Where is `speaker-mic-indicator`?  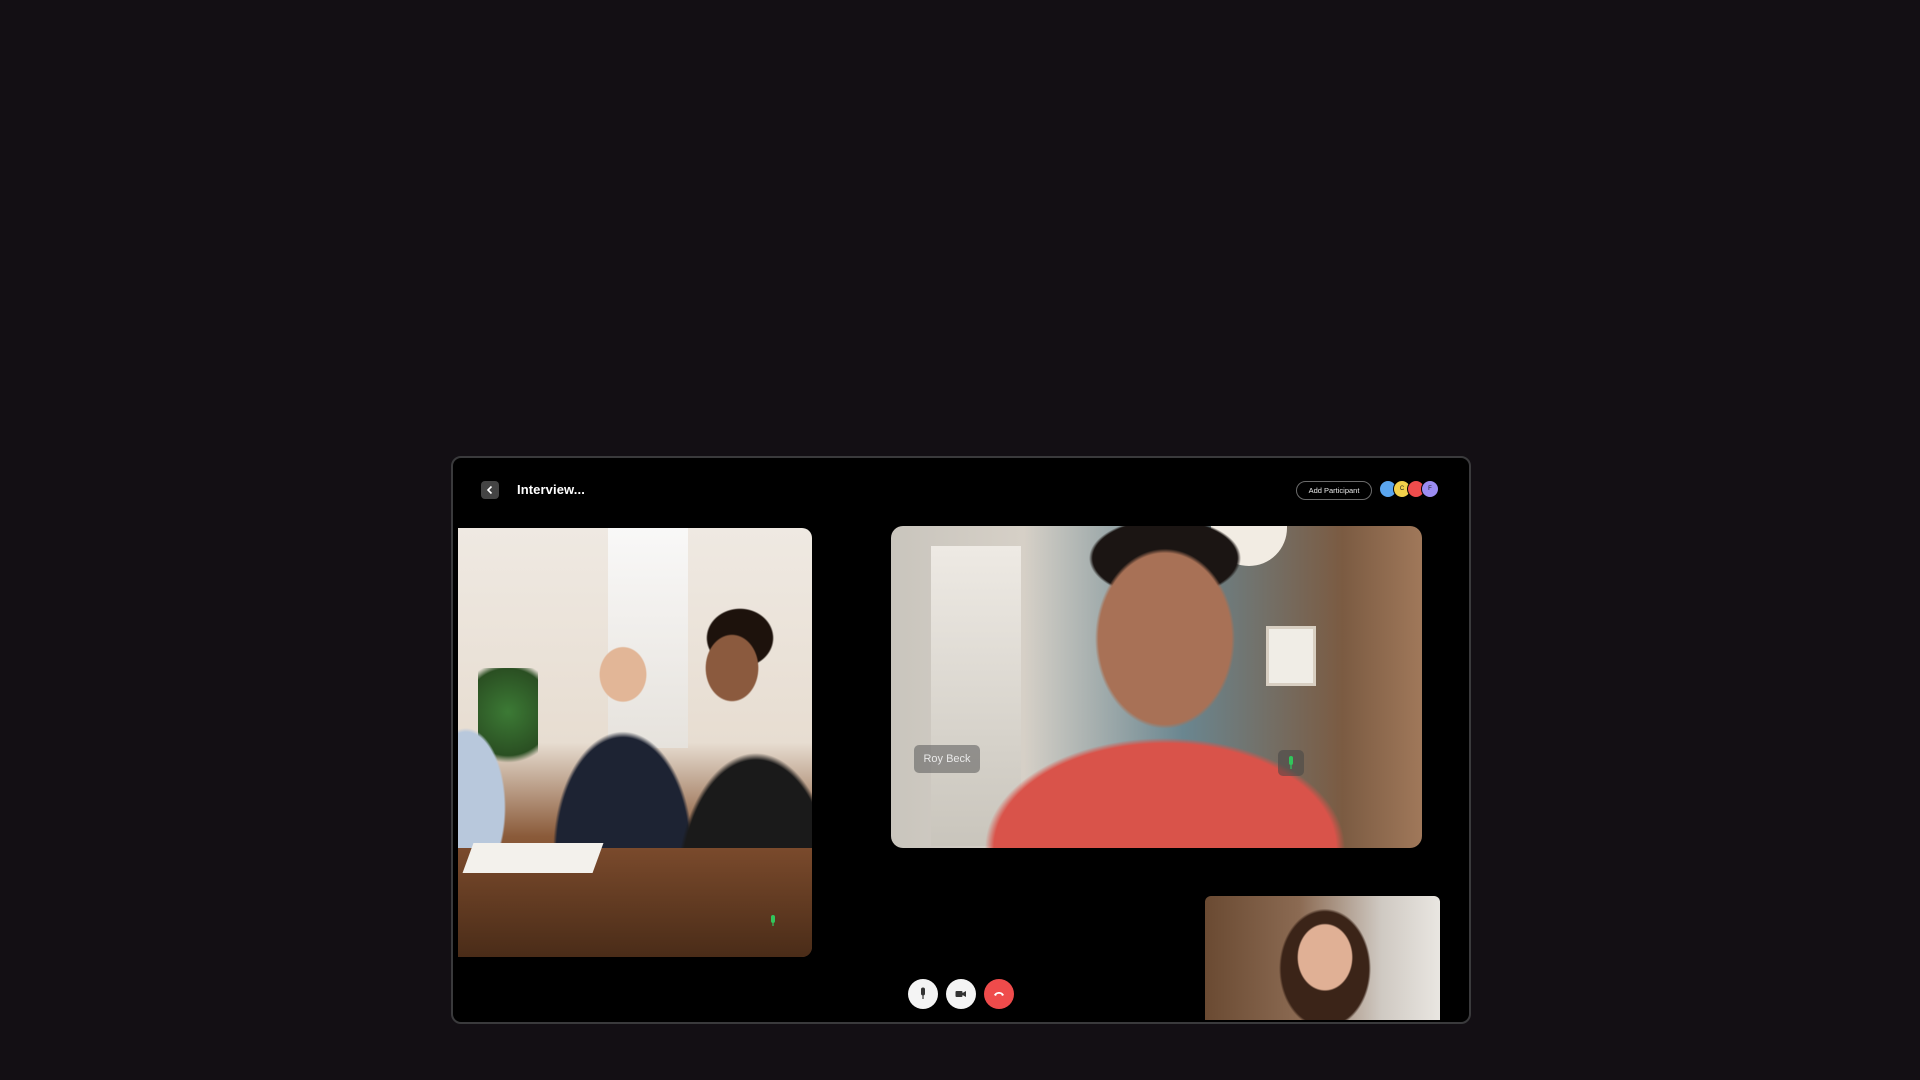
speaker-mic-indicator is located at coordinates (1291, 763).